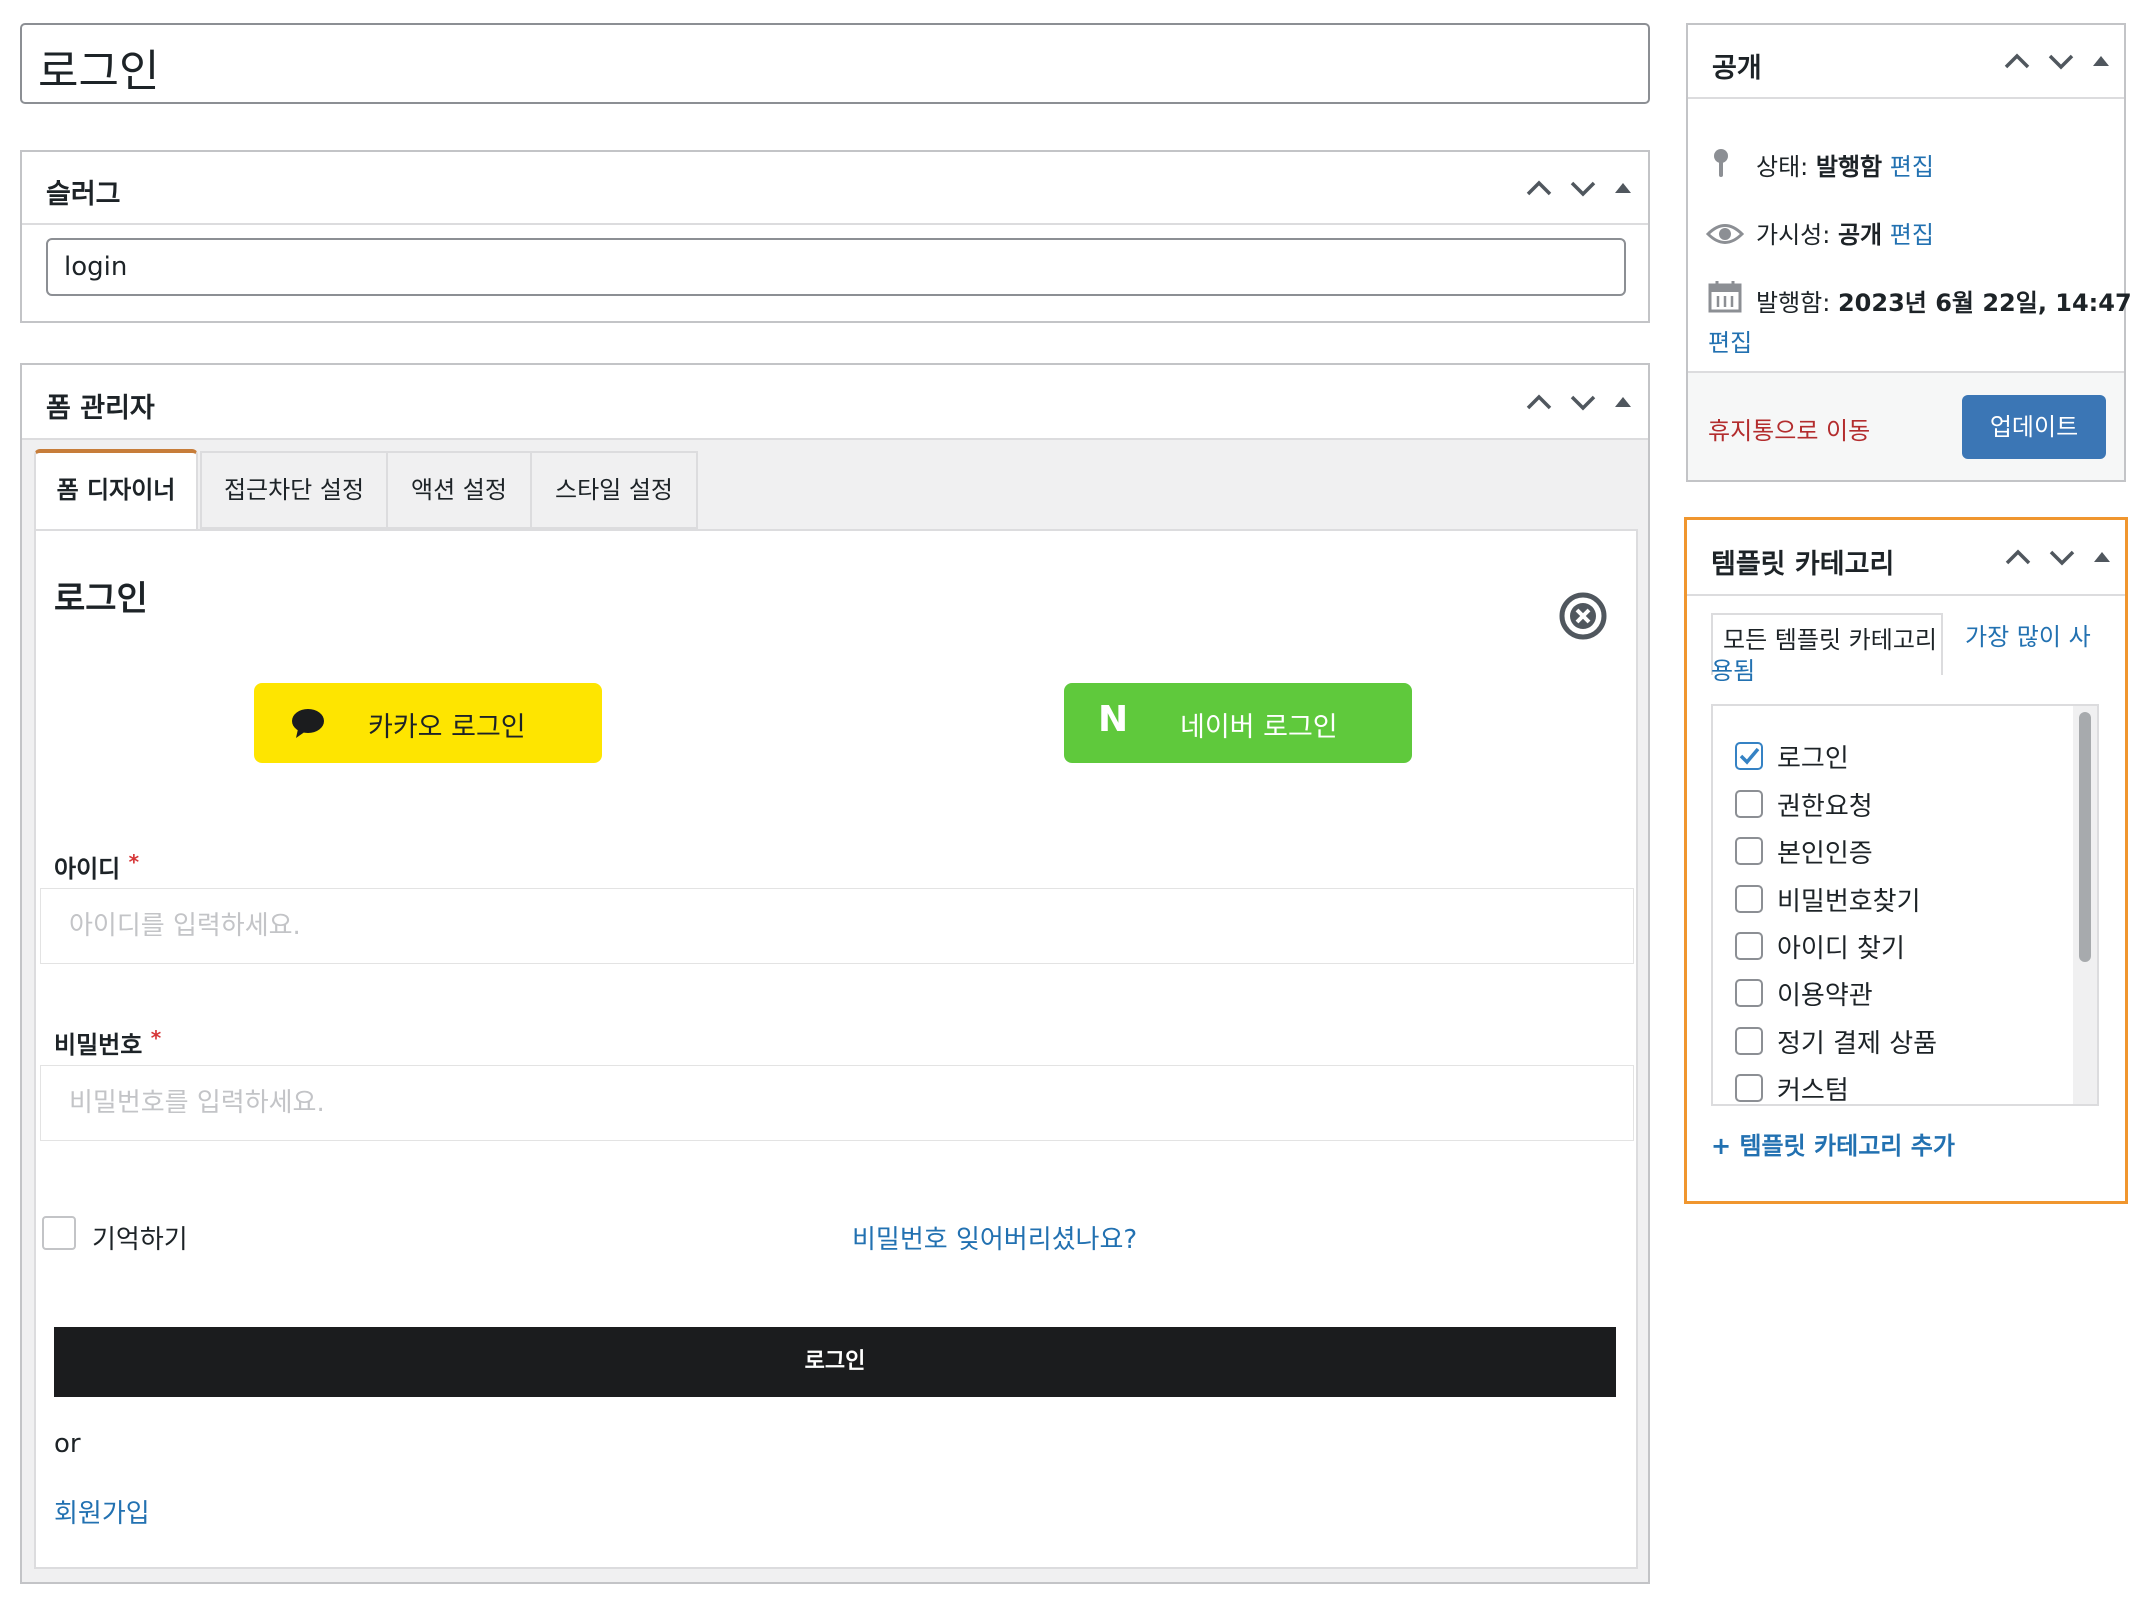 The height and width of the screenshot is (1616, 2140). Describe the element at coordinates (1849, 167) in the screenshot. I see `status-value: 발행함` at that location.